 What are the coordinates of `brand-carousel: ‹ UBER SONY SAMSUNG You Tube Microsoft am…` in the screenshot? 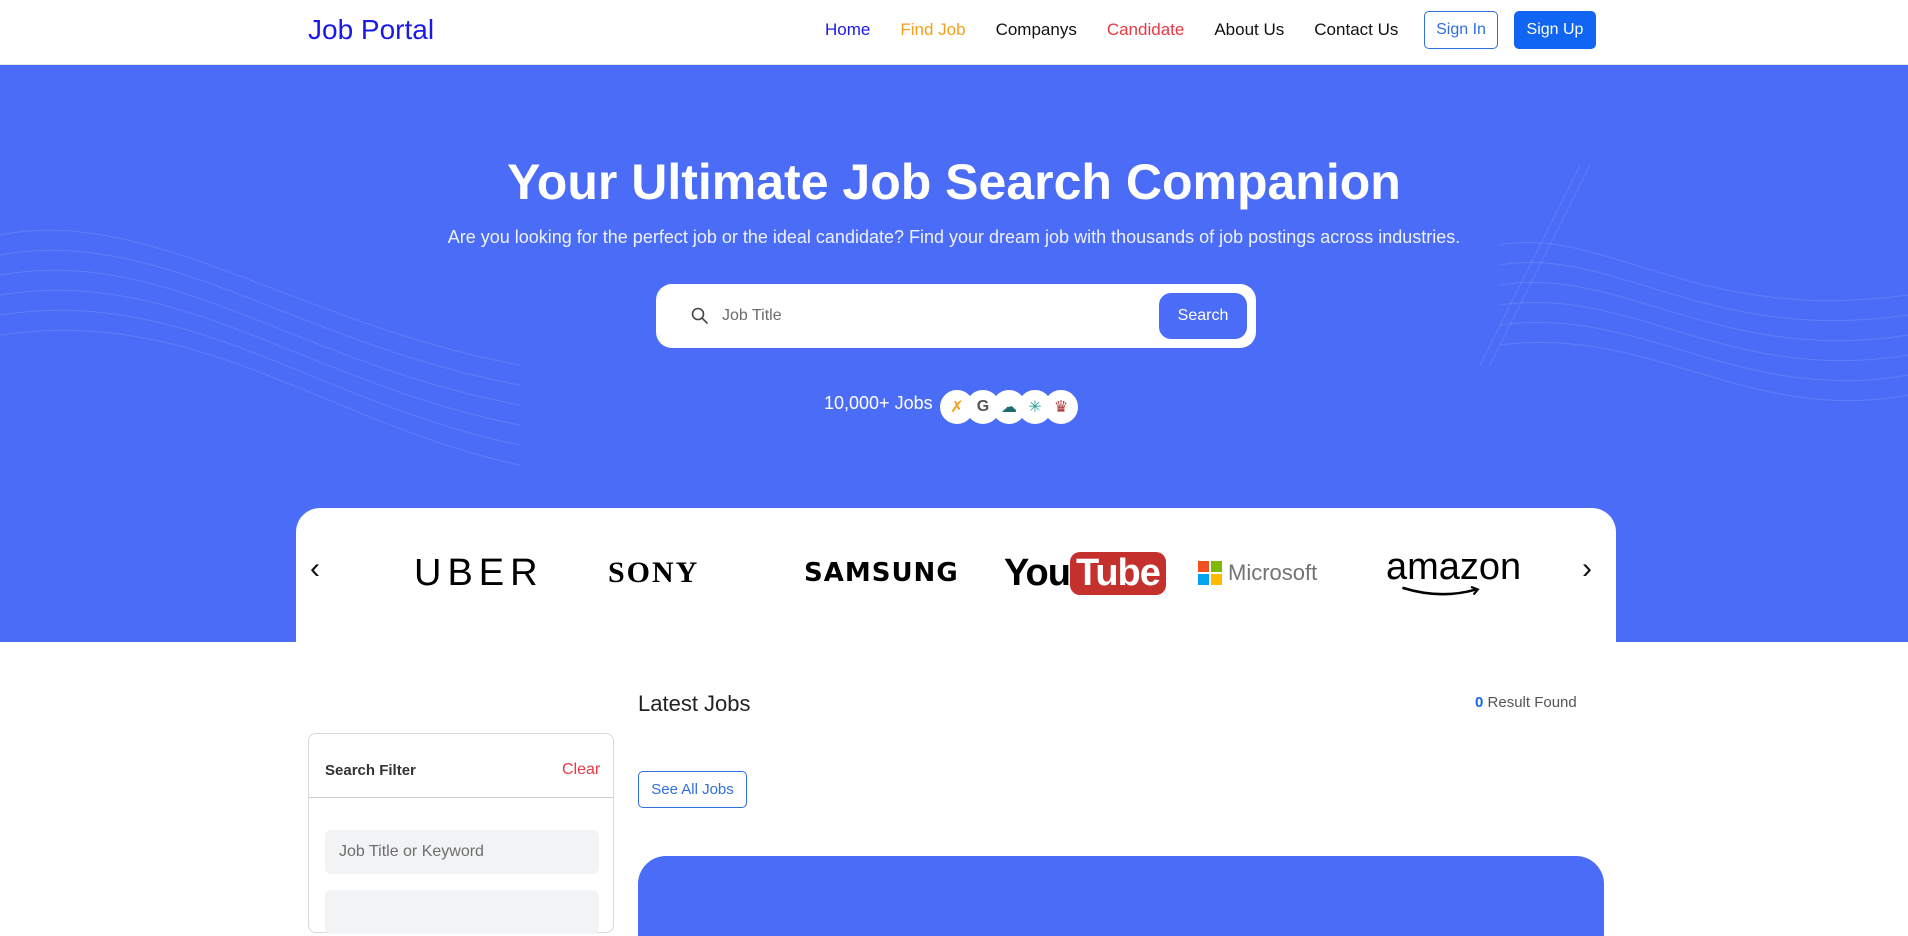 It's located at (956, 575).